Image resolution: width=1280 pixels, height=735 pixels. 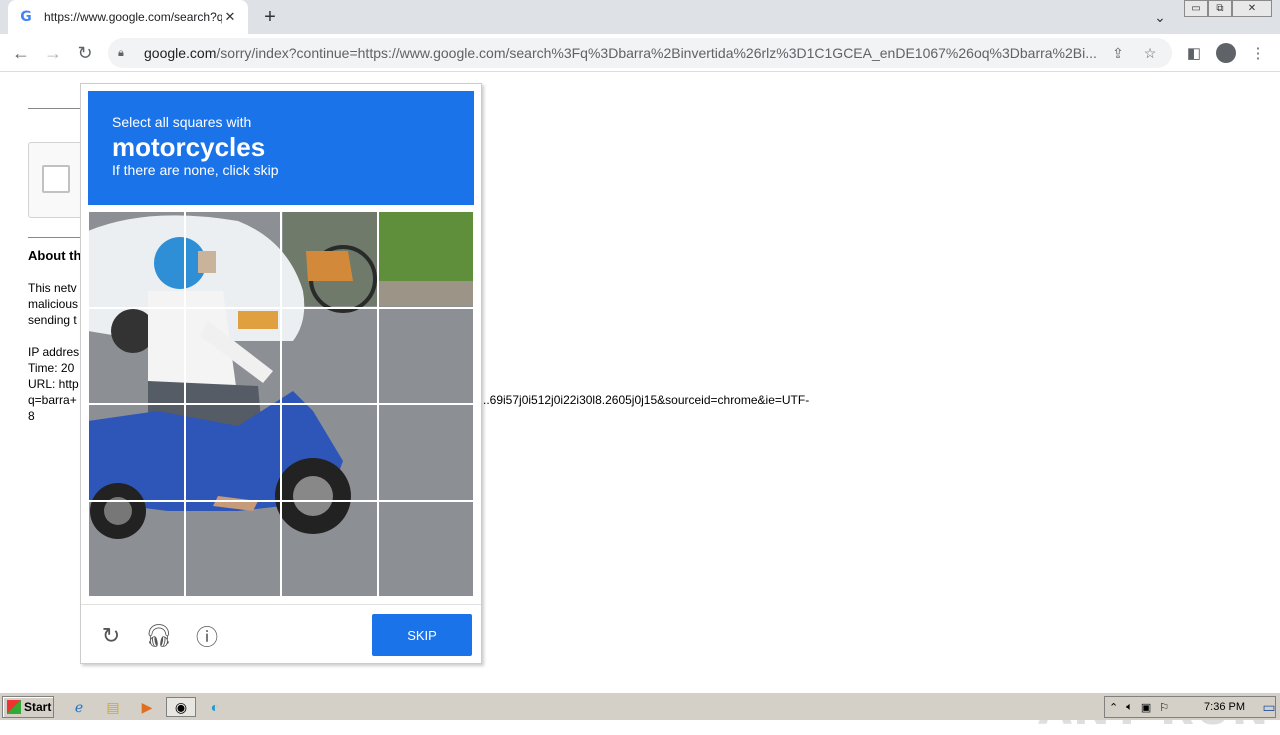 What do you see at coordinates (1118, 53) in the screenshot?
I see `share-icon: ⇪` at bounding box center [1118, 53].